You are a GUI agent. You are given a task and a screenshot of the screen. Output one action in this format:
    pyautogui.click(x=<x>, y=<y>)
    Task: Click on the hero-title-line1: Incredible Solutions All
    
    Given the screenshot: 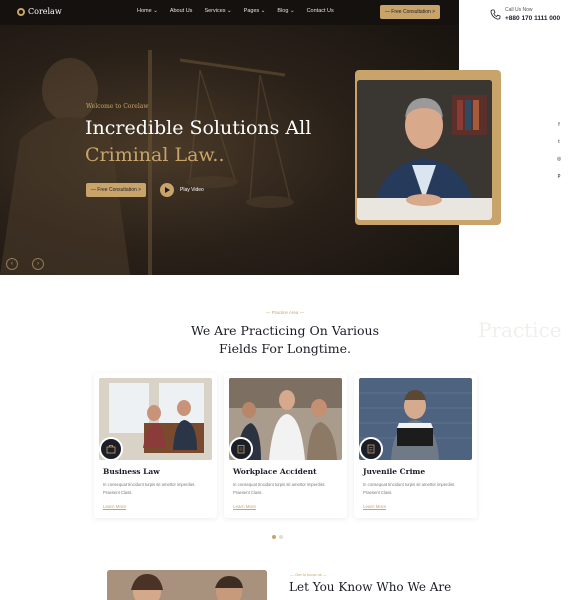 What is the action you would take?
    pyautogui.click(x=198, y=128)
    